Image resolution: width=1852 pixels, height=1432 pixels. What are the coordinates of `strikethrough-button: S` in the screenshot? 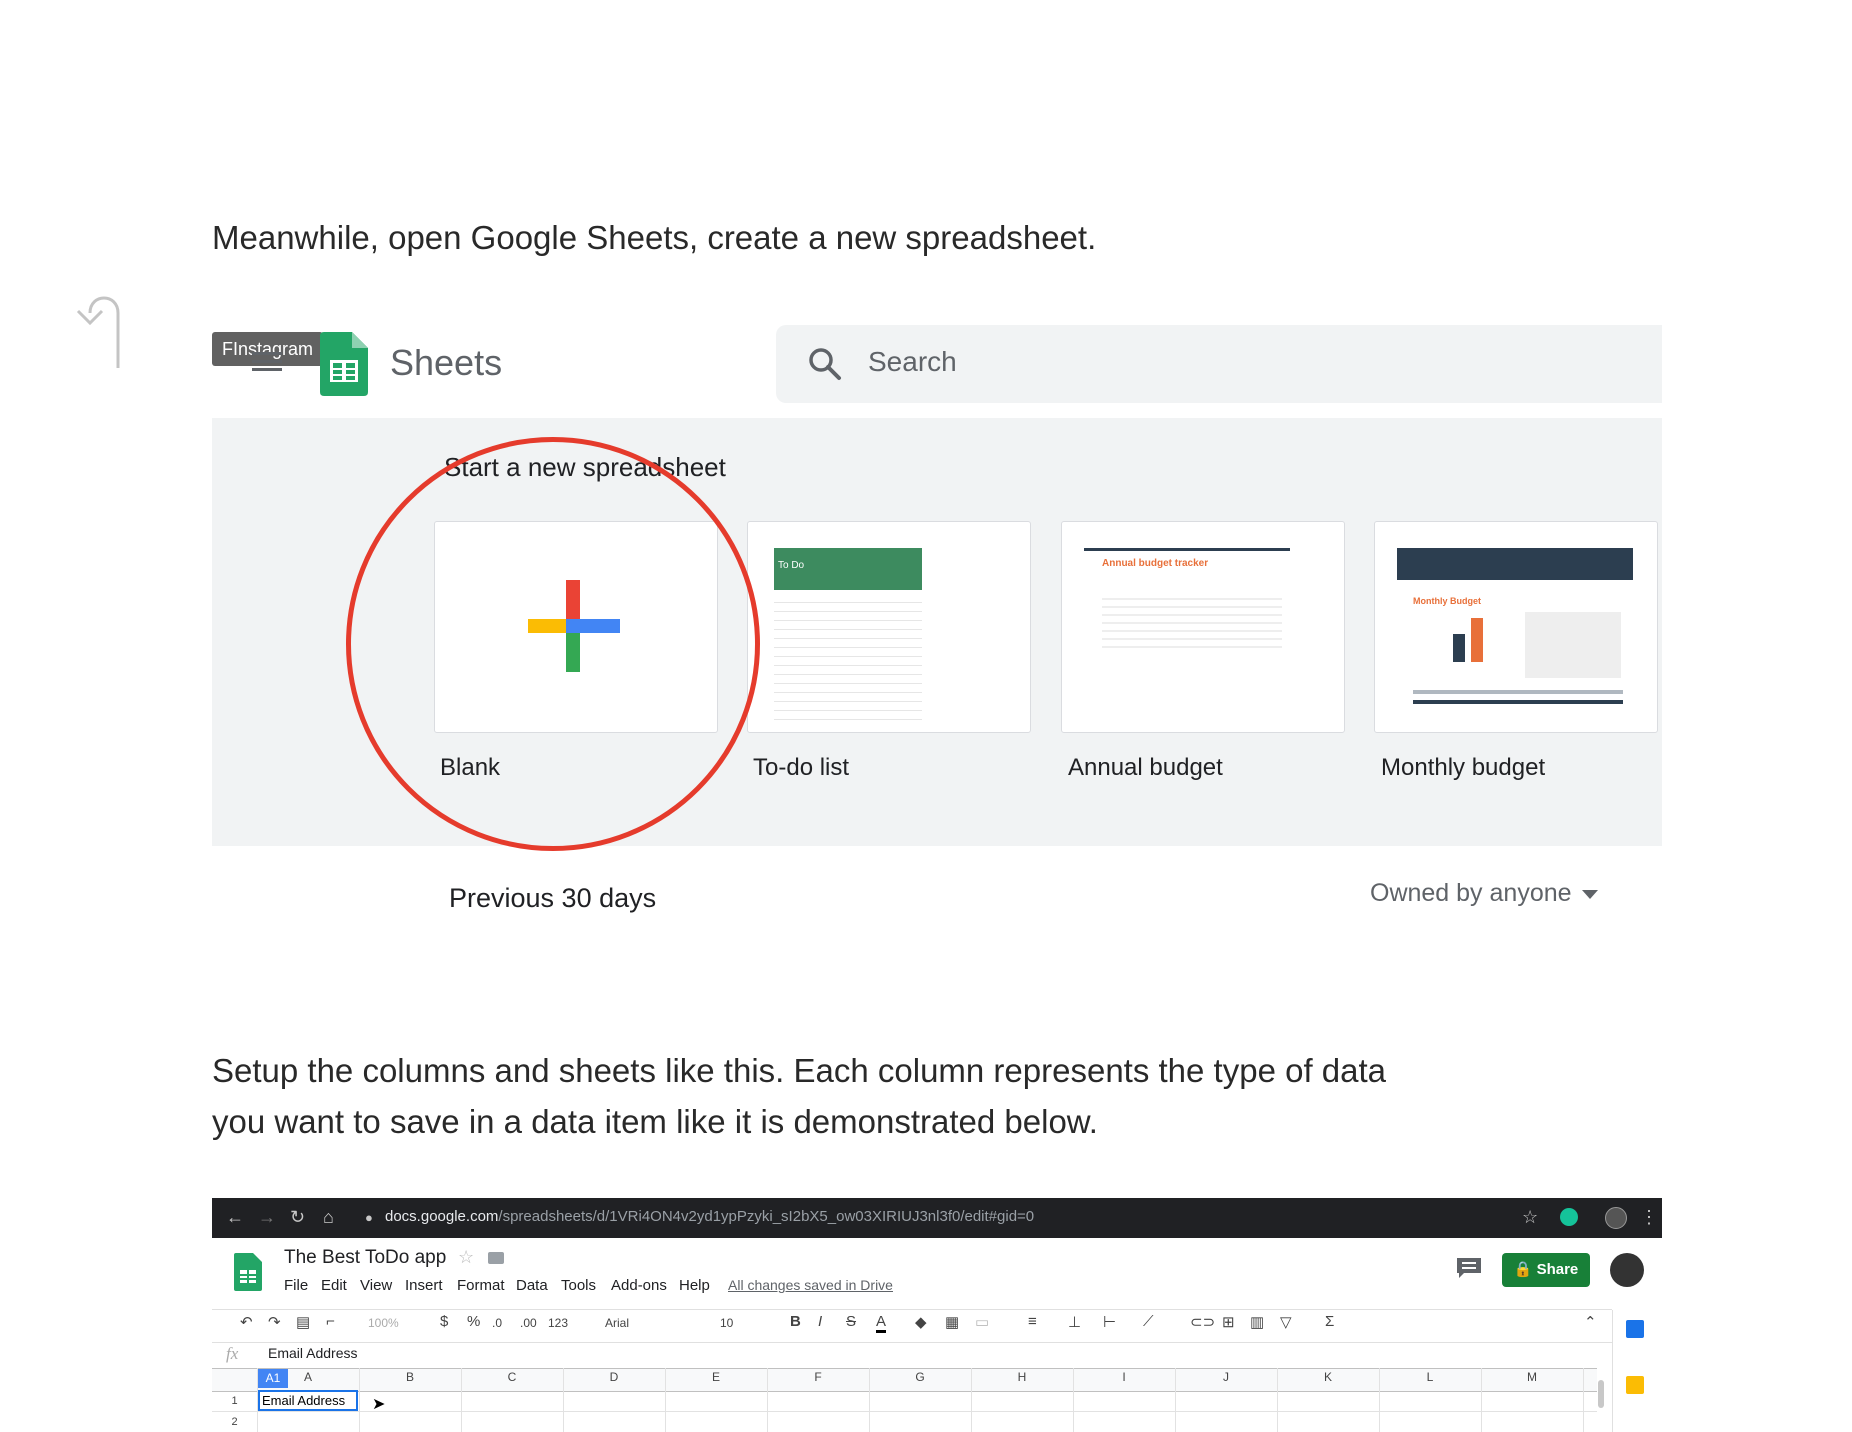 It's located at (851, 1321).